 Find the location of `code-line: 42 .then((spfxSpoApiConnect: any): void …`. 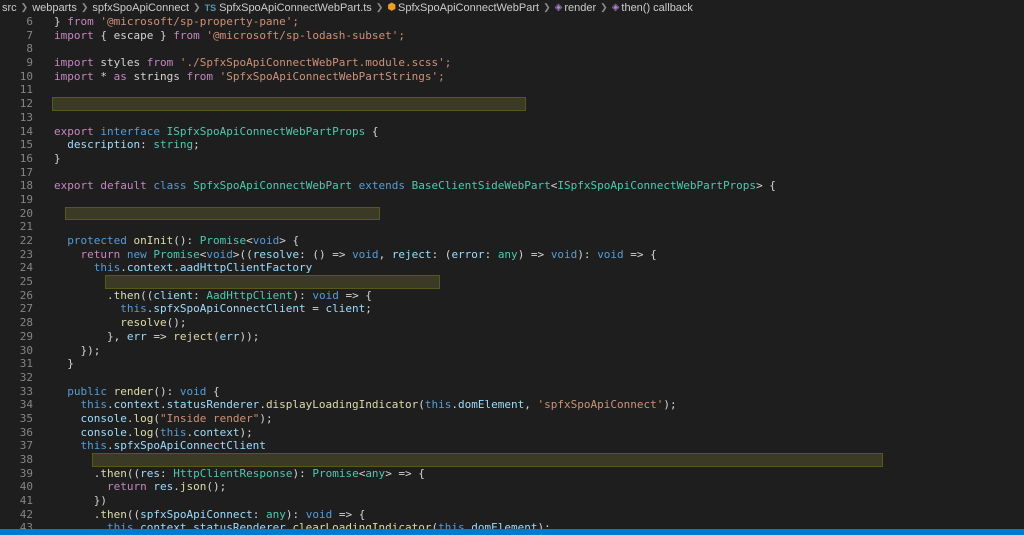

code-line: 42 .then((spfxSpoApiConnect: any): void … is located at coordinates (512, 515).